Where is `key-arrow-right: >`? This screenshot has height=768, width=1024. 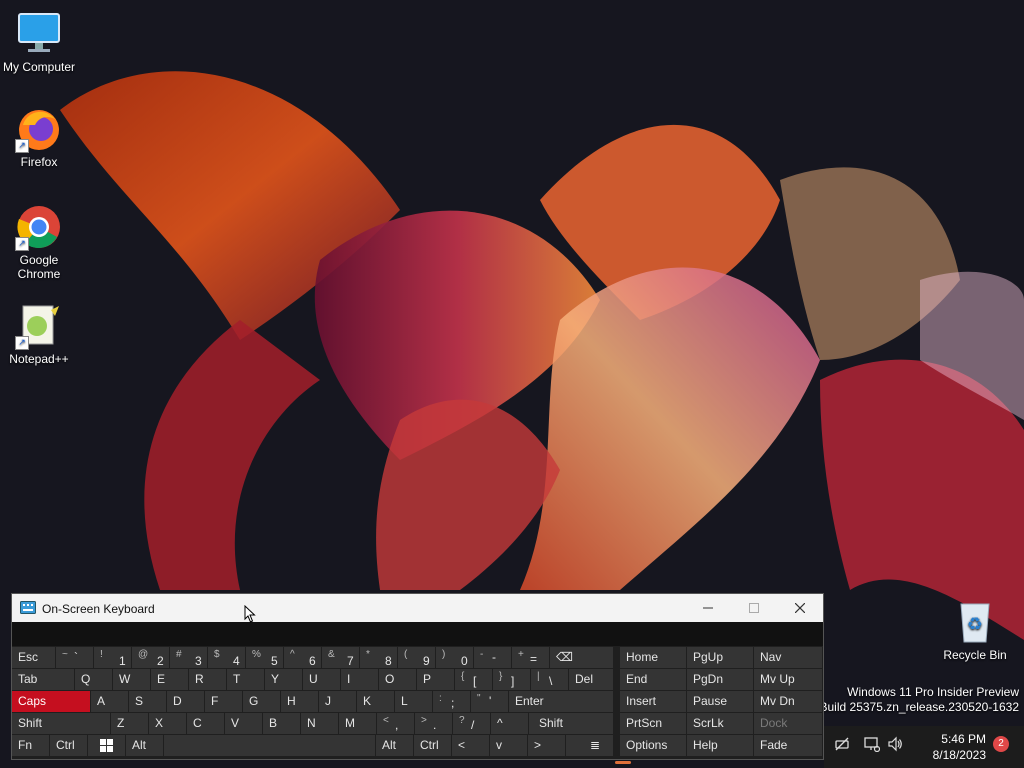
key-arrow-right: > is located at coordinates (546, 745).